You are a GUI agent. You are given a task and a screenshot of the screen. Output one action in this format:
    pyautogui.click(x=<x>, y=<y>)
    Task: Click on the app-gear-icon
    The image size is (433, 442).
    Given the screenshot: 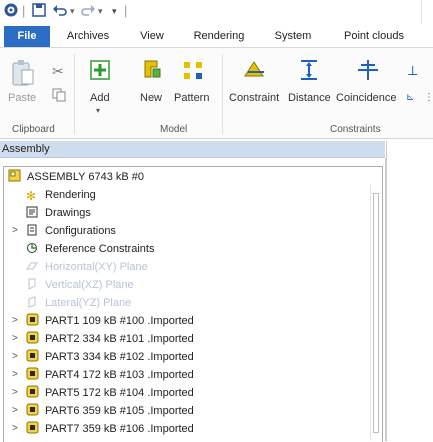 What is the action you would take?
    pyautogui.click(x=11, y=11)
    